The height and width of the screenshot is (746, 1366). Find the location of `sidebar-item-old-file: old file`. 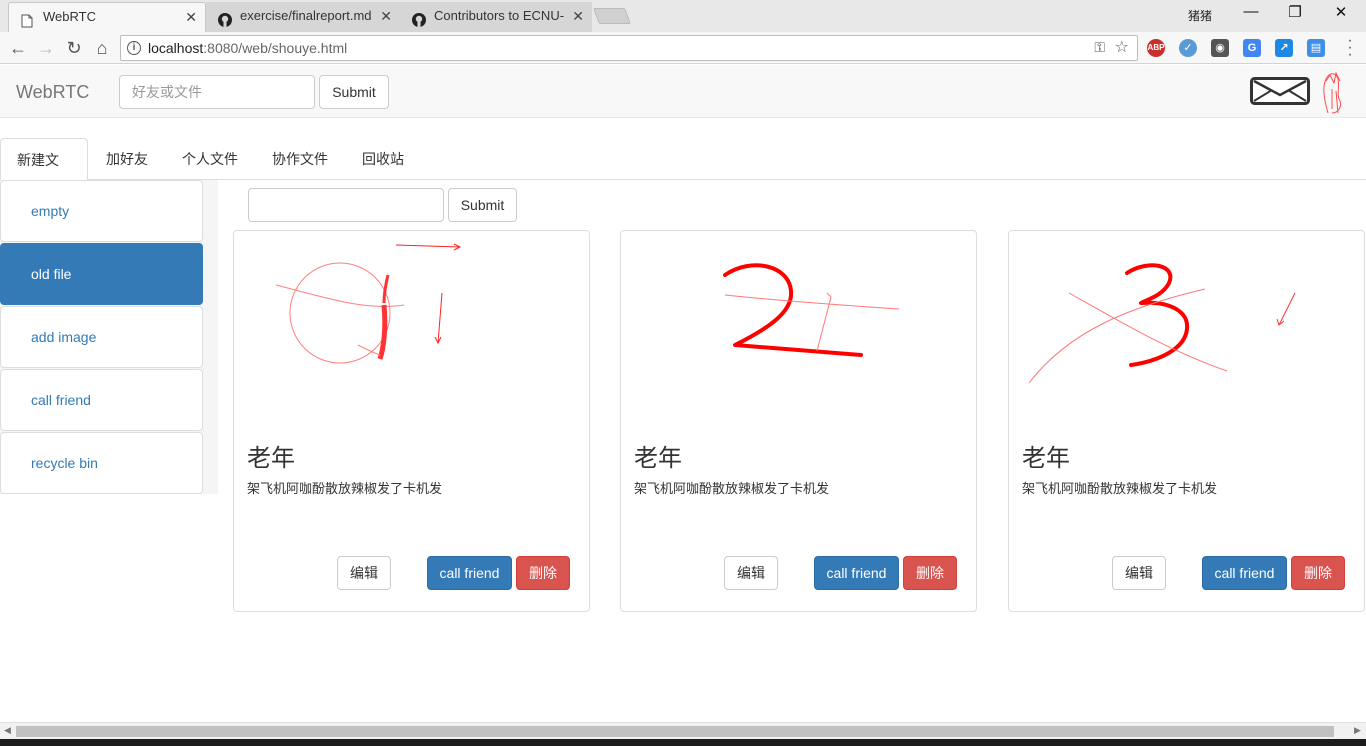

sidebar-item-old-file: old file is located at coordinates (101, 274).